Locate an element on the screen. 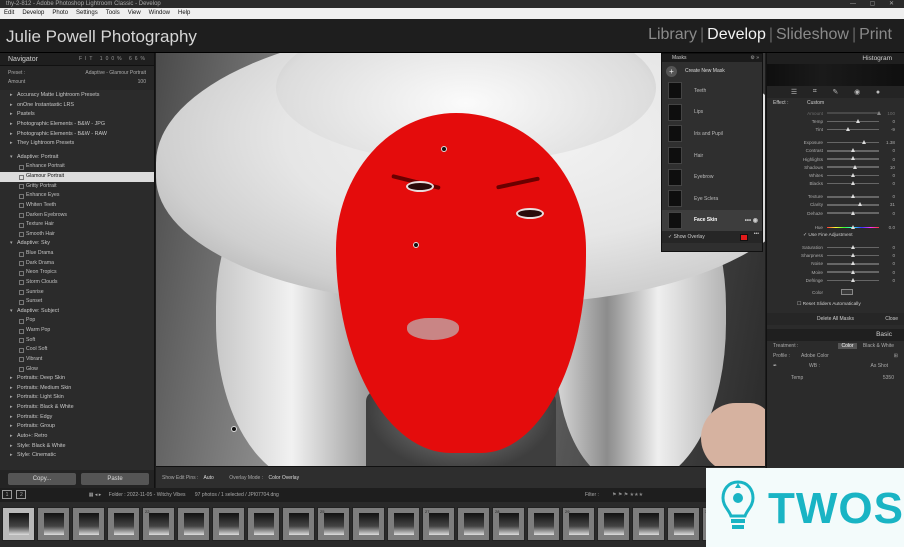 The width and height of the screenshot is (904, 547). zoom-fit: FIT is located at coordinates (87, 59).